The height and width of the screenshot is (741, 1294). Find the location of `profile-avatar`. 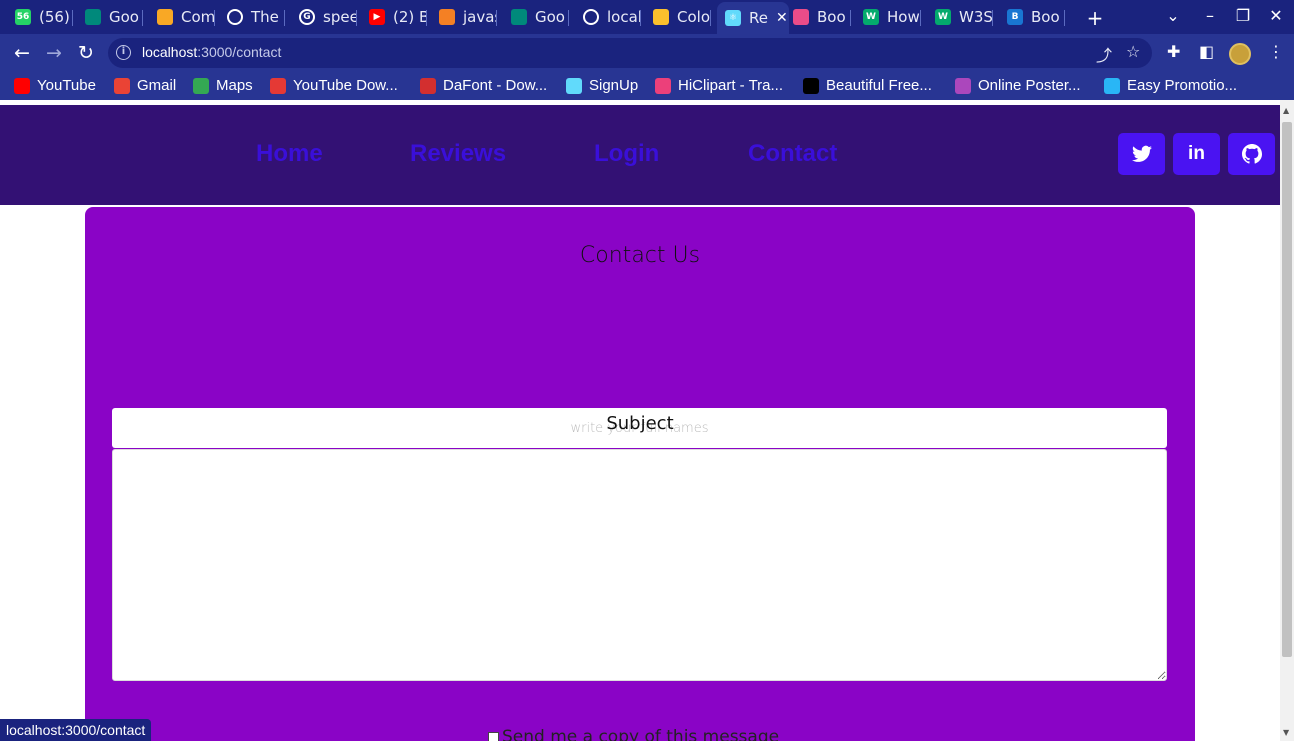

profile-avatar is located at coordinates (1240, 54).